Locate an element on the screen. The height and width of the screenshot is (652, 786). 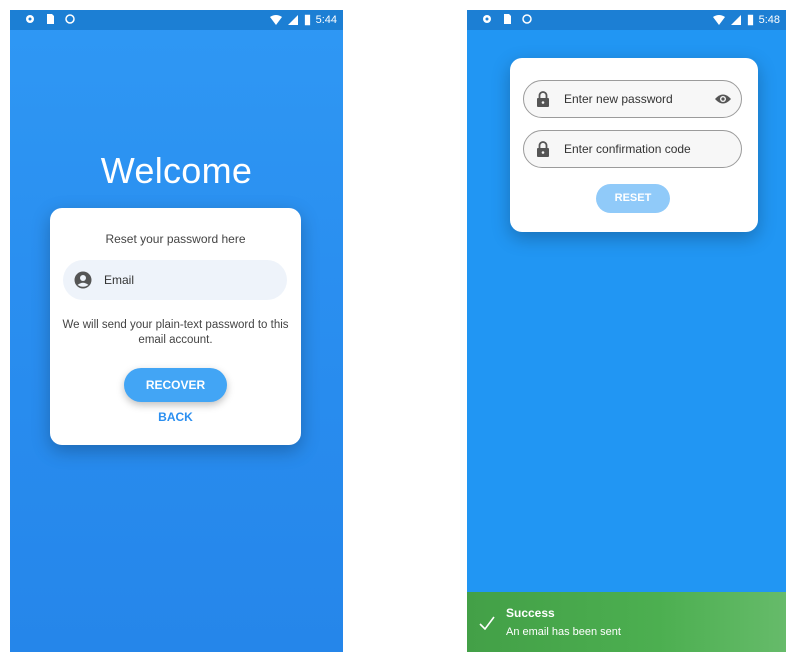
snackbar-message: An email has been sent is located at coordinates (563, 632).